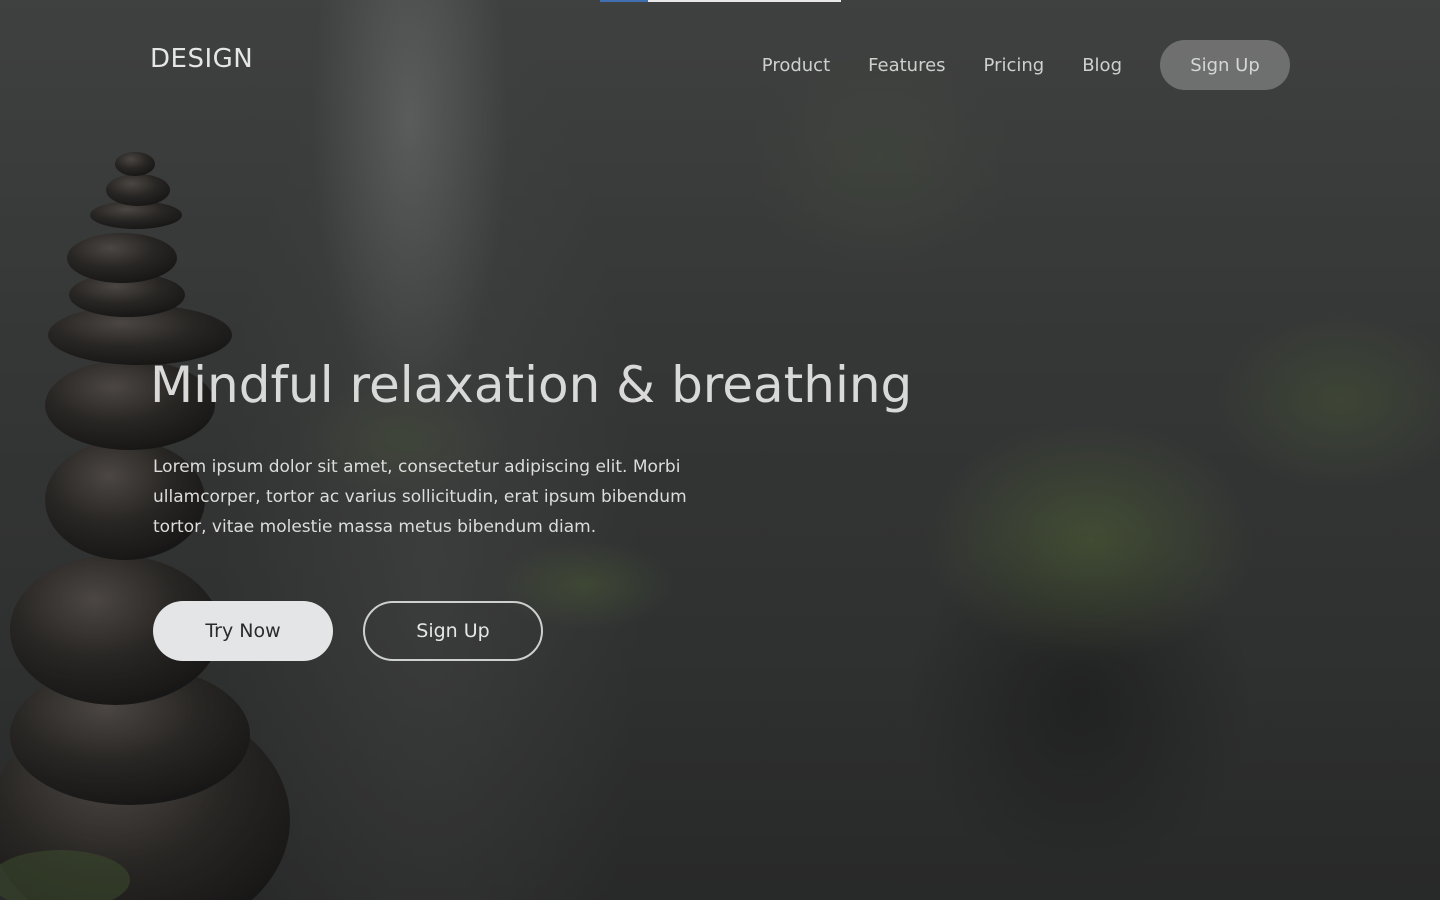 The width and height of the screenshot is (1440, 900). Describe the element at coordinates (1014, 65) in the screenshot. I see `nav-link-pricing: Pricing` at that location.